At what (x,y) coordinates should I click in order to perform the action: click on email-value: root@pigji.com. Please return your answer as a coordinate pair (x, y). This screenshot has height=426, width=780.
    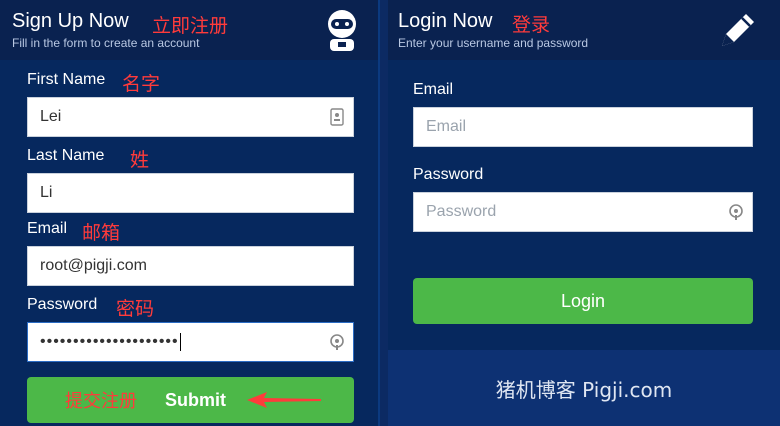
    Looking at the image, I should click on (93, 265).